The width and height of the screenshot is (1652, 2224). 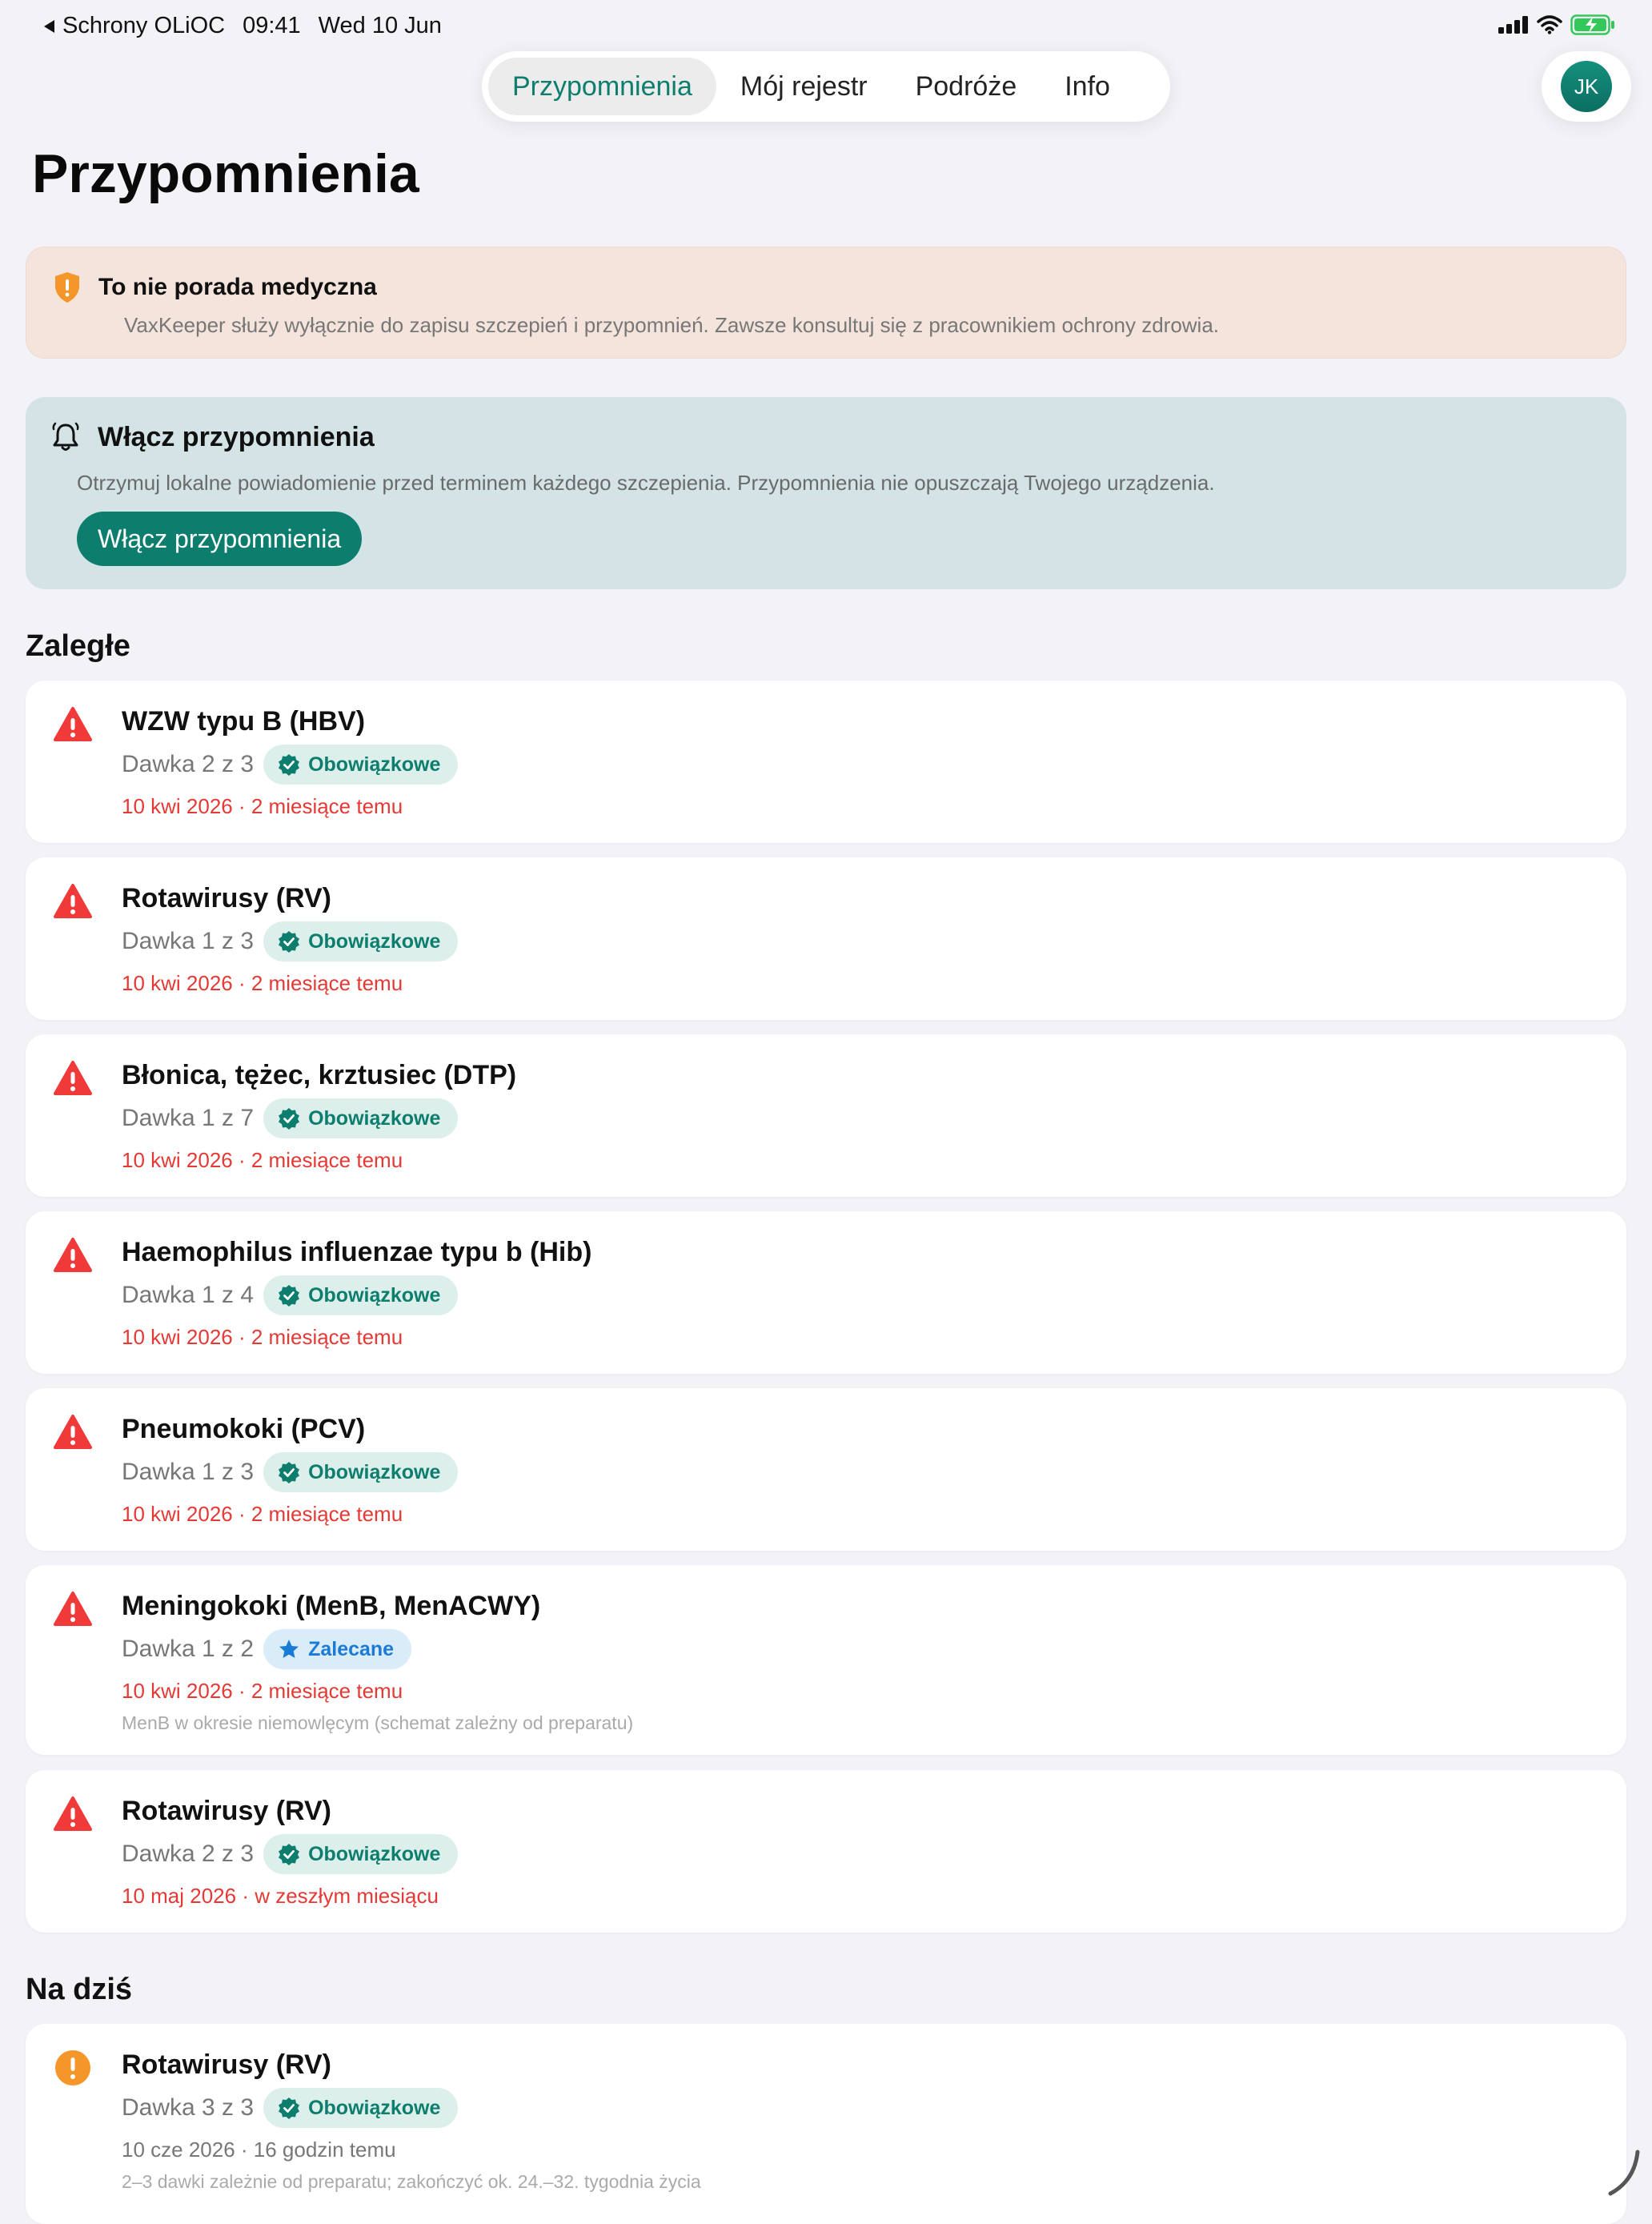 I want to click on scroll-indicator-icon, so click(x=1623, y=2173).